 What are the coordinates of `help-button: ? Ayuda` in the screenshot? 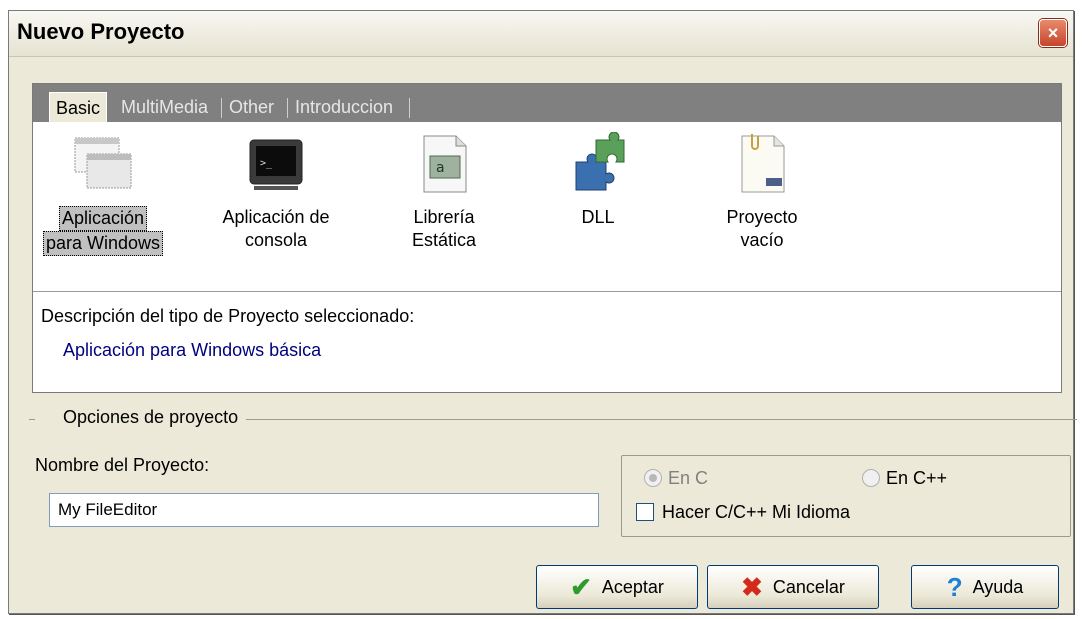 It's located at (985, 587).